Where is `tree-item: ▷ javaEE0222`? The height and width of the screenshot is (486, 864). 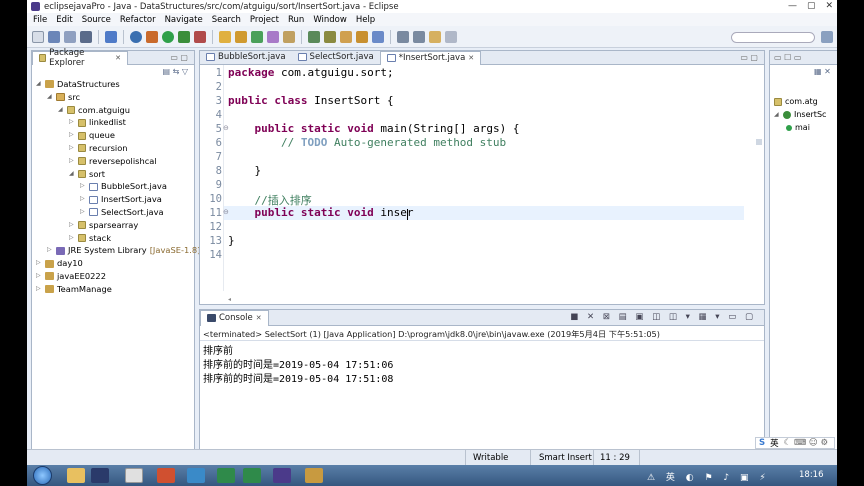
tree-item: ▷ javaEE0222 is located at coordinates (71, 276).